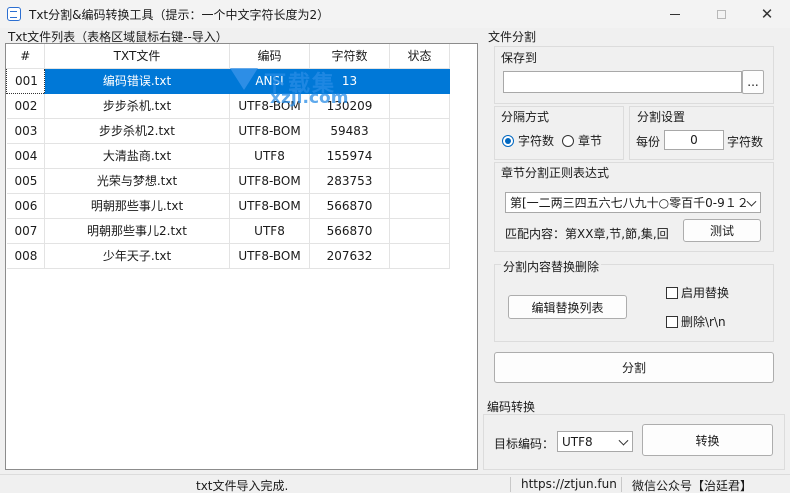 This screenshot has width=790, height=493. I want to click on encode-group-label: 编码转换, so click(511, 407).